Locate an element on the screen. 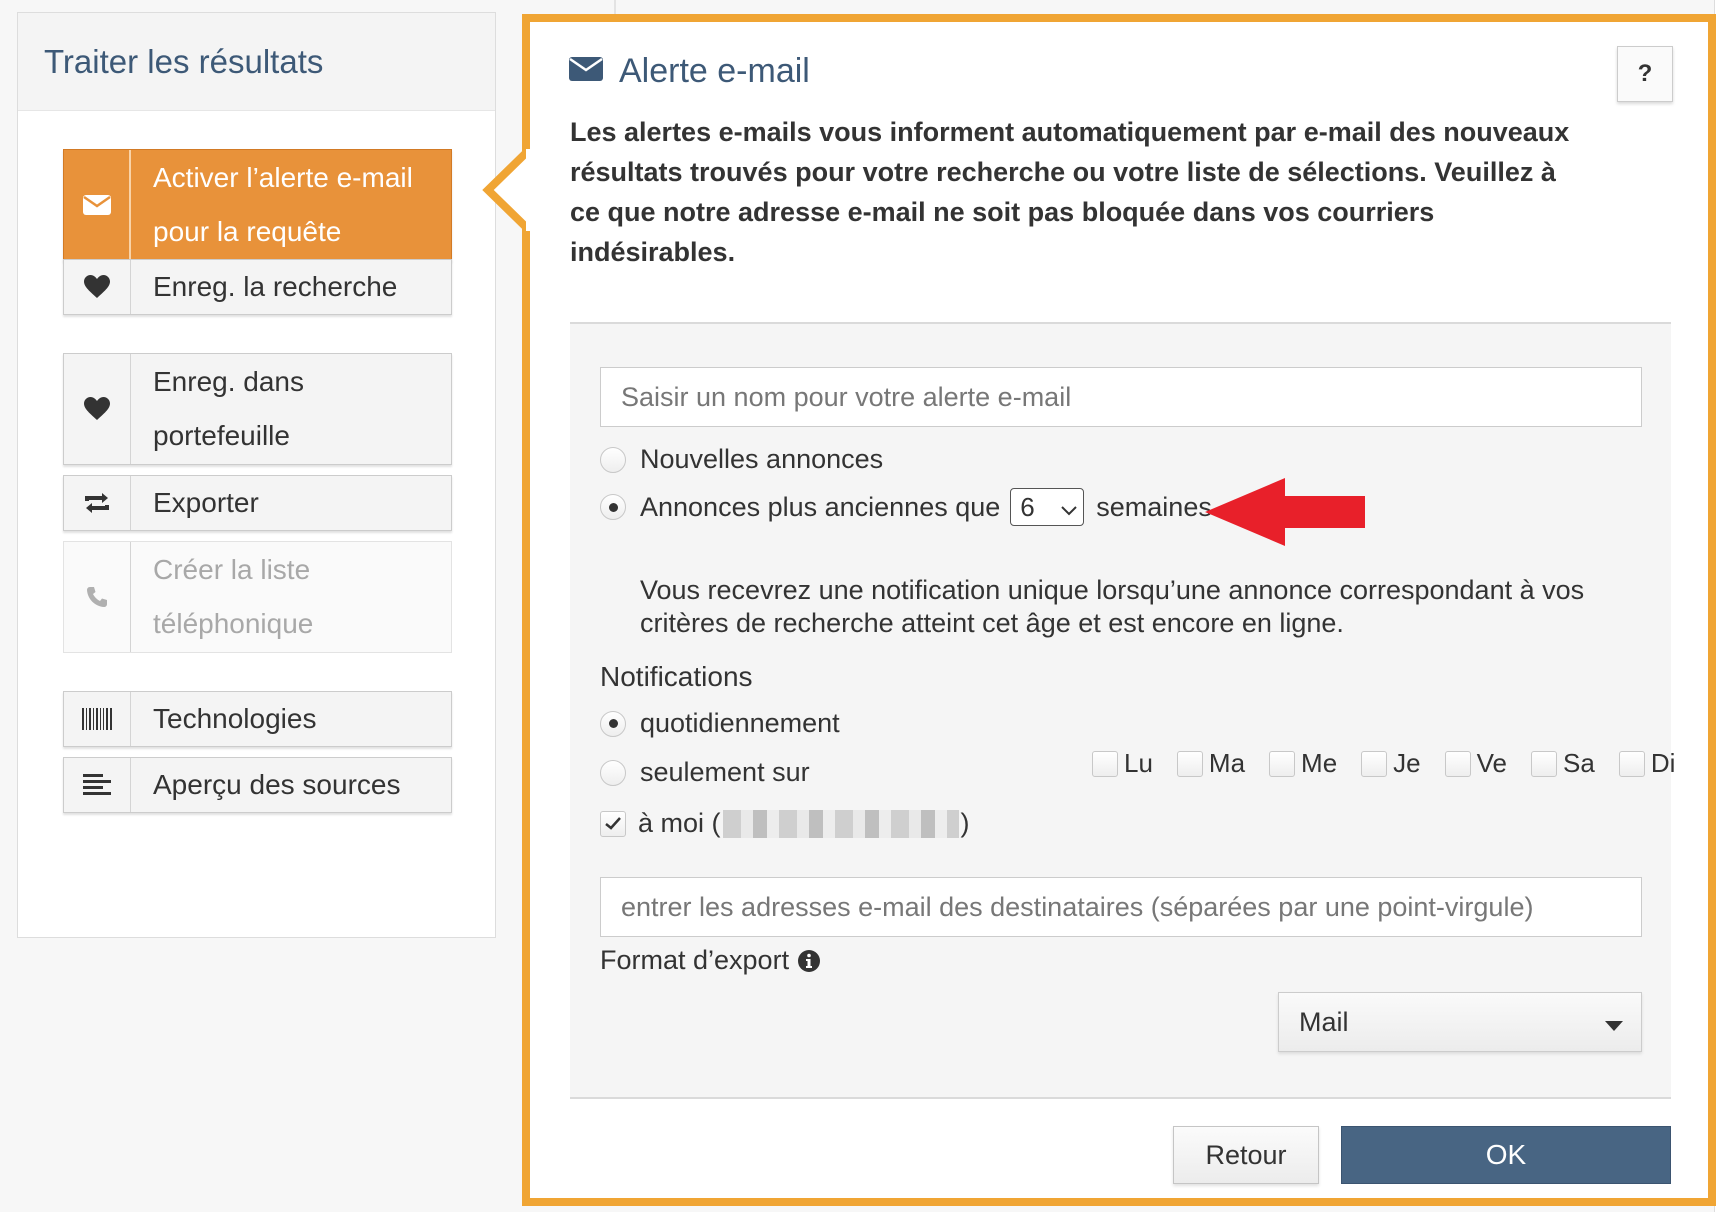 The height and width of the screenshot is (1212, 1726). menu-item-label: Technologies is located at coordinates (235, 718).